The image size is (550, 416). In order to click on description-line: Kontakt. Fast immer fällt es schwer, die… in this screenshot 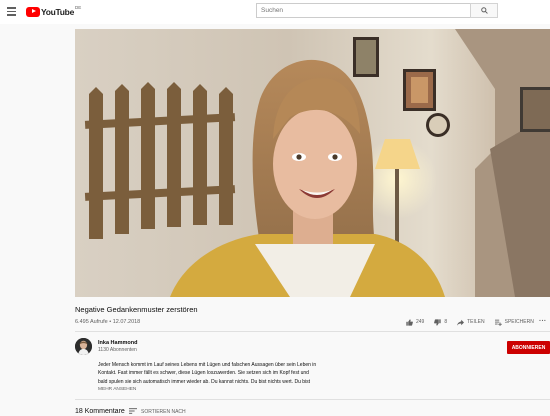, I will do `click(203, 373)`.